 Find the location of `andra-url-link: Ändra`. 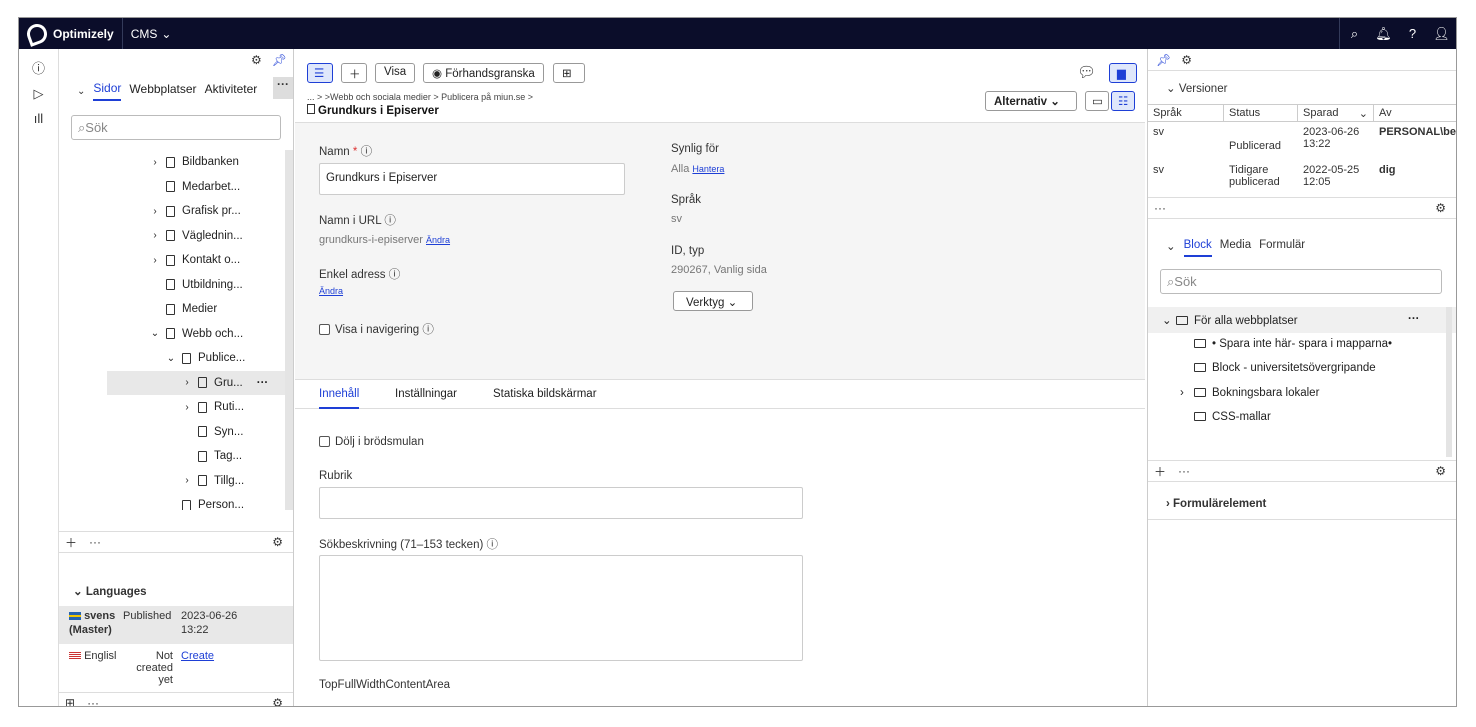

andra-url-link: Ändra is located at coordinates (438, 240).